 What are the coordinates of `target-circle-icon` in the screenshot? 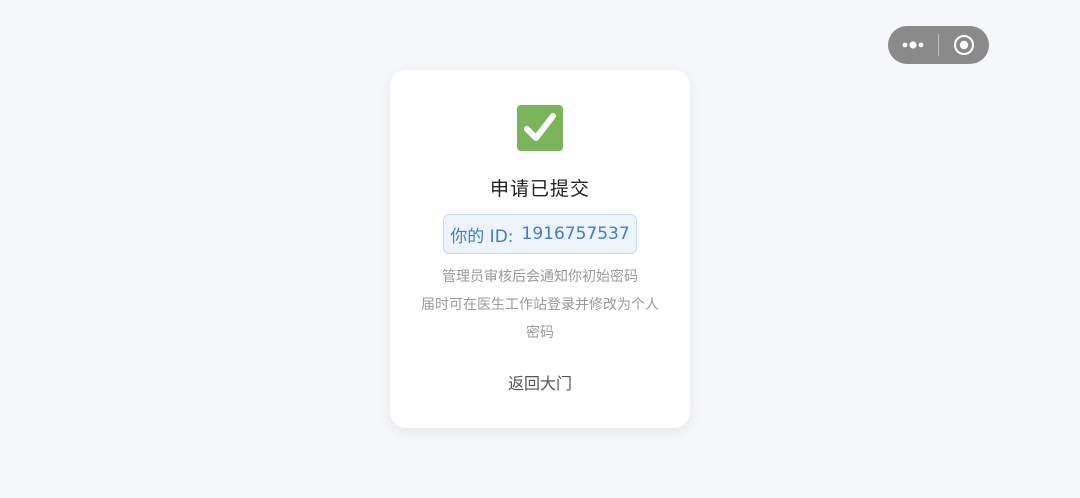 It's located at (964, 45).